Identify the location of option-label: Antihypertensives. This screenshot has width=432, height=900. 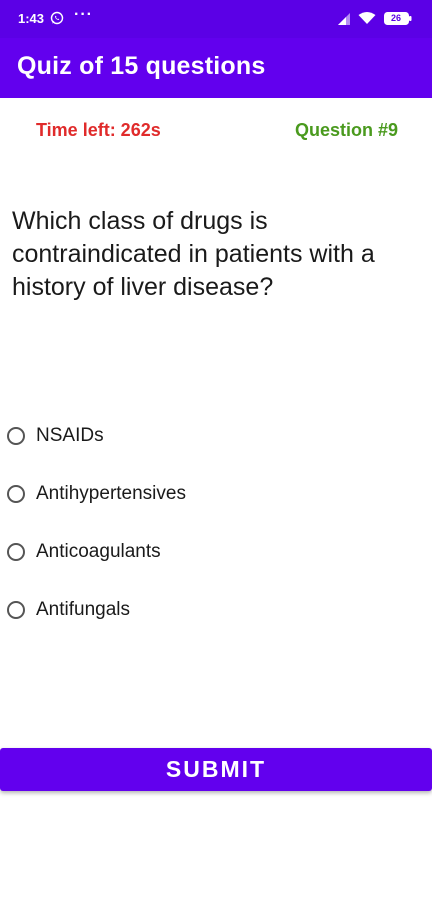
(111, 493).